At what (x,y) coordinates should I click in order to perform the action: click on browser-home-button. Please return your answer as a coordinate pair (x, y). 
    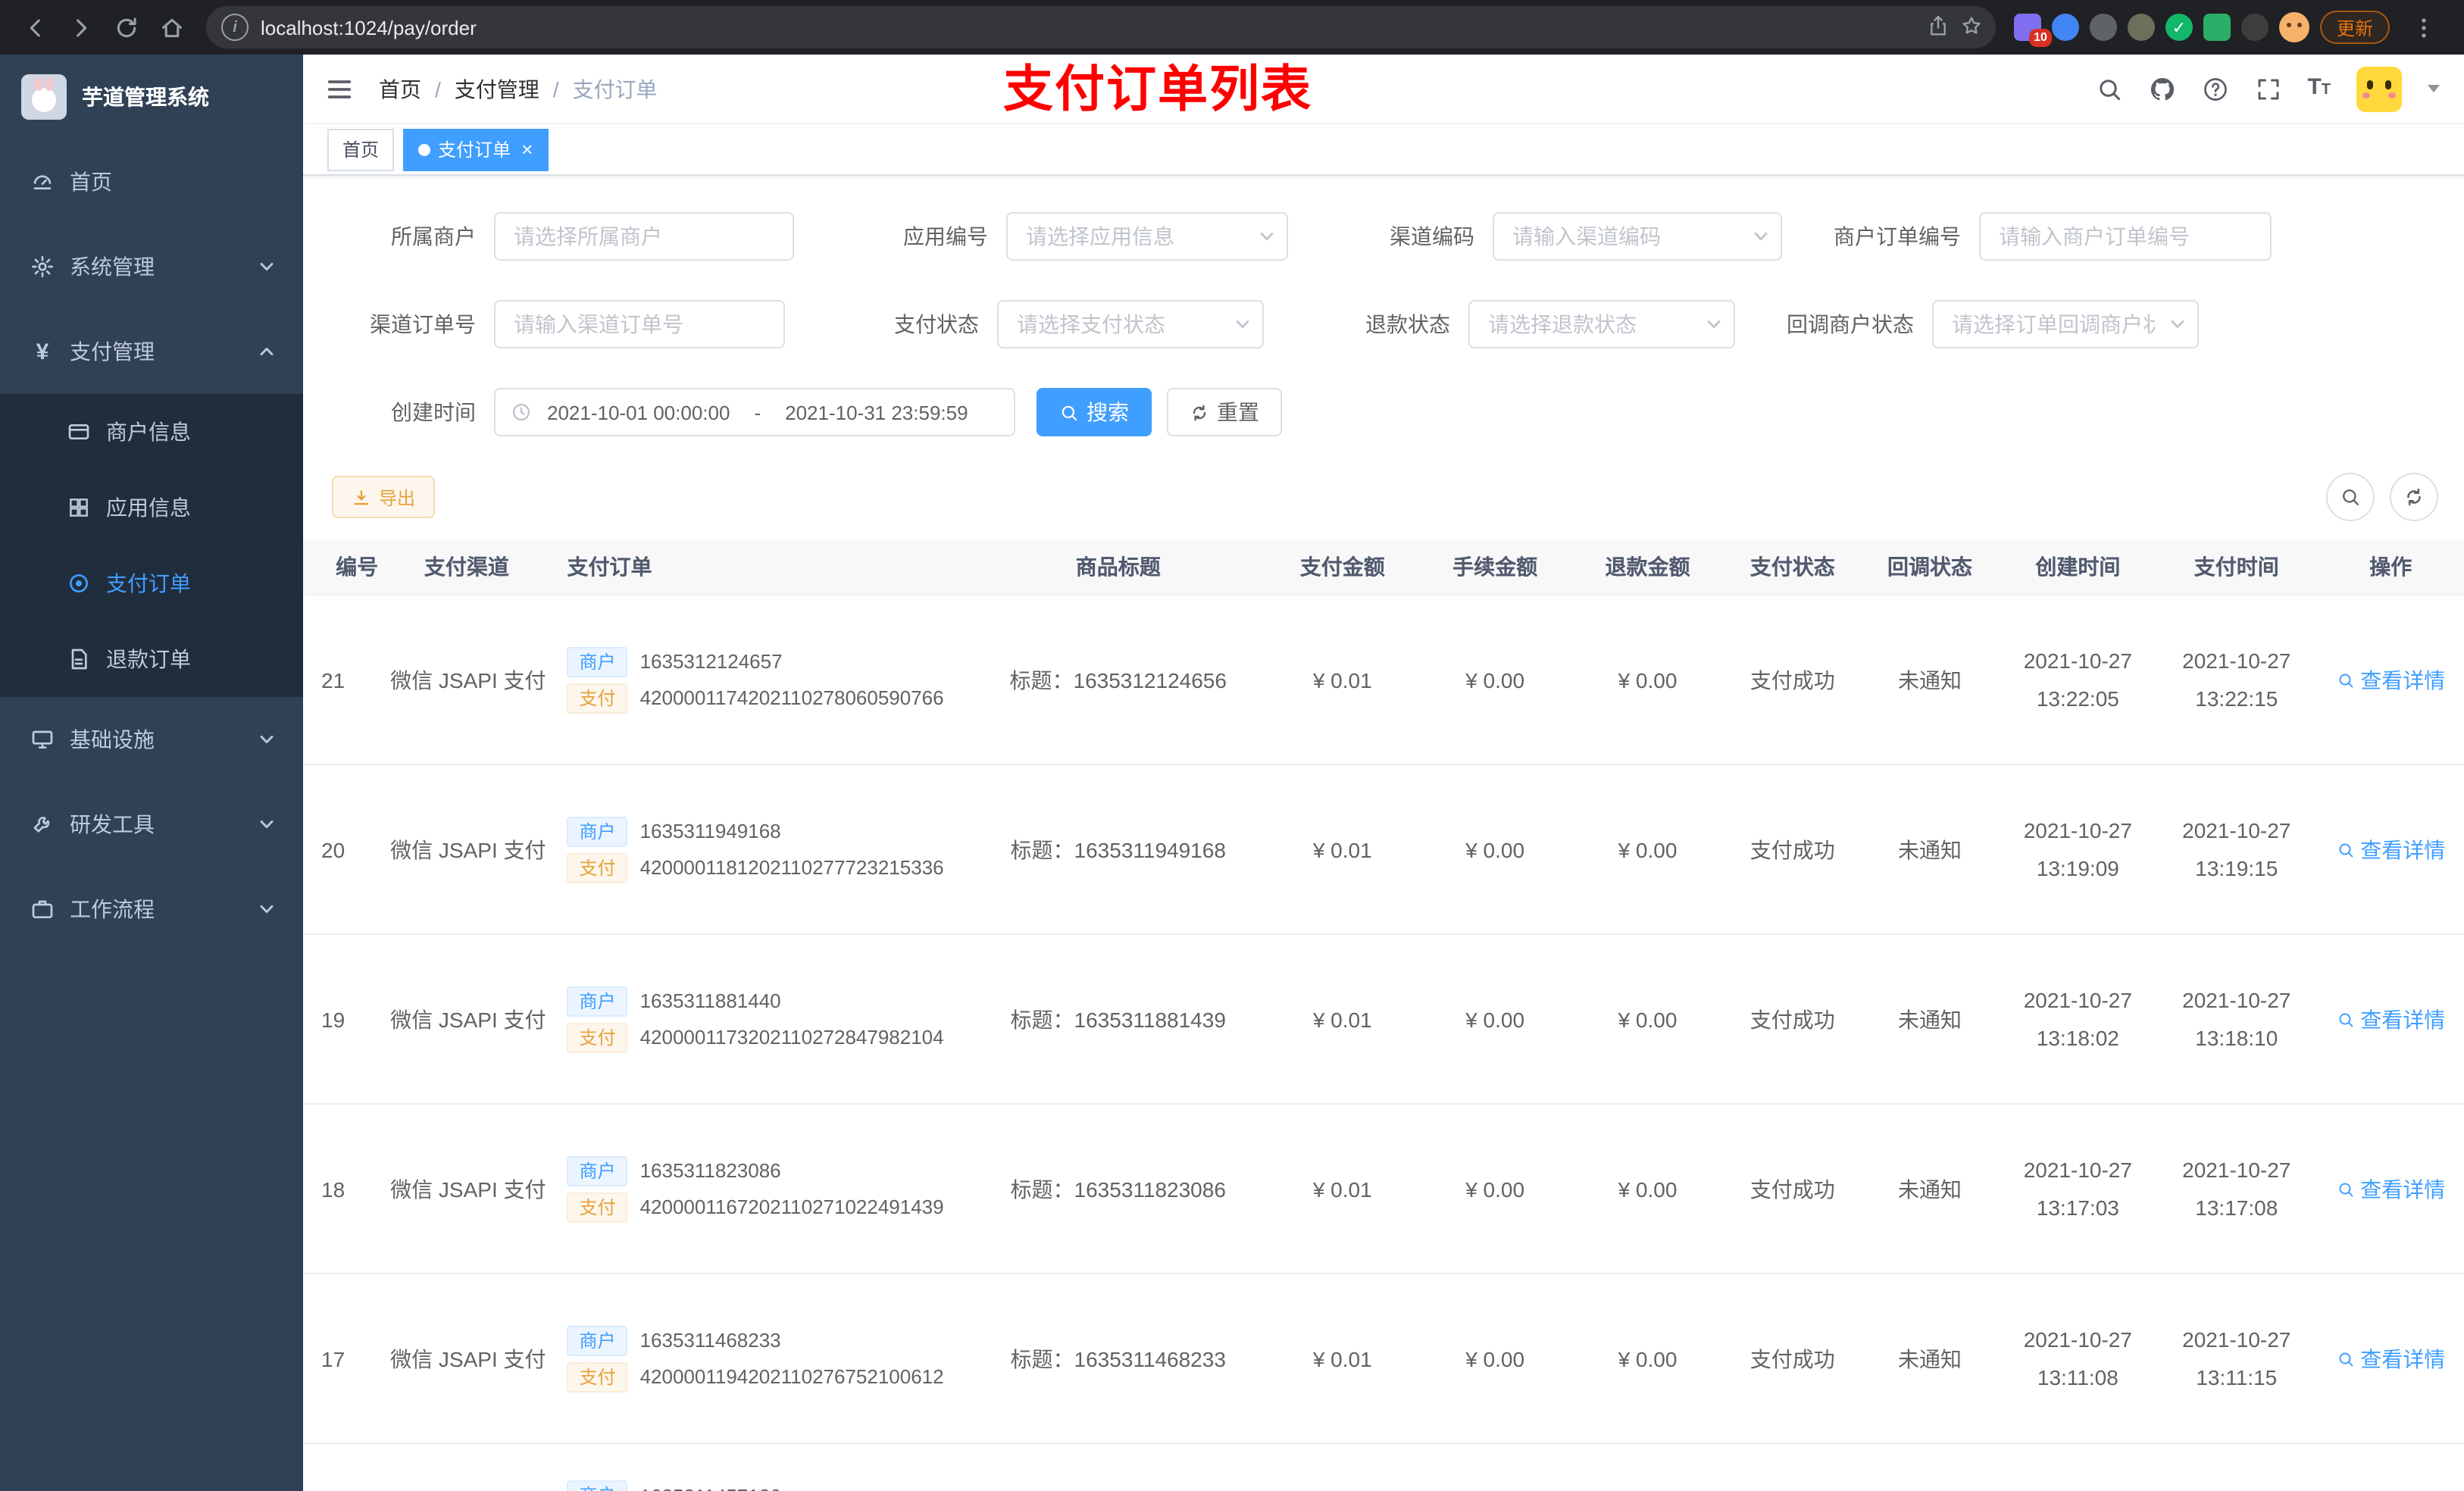
    Looking at the image, I should click on (171, 27).